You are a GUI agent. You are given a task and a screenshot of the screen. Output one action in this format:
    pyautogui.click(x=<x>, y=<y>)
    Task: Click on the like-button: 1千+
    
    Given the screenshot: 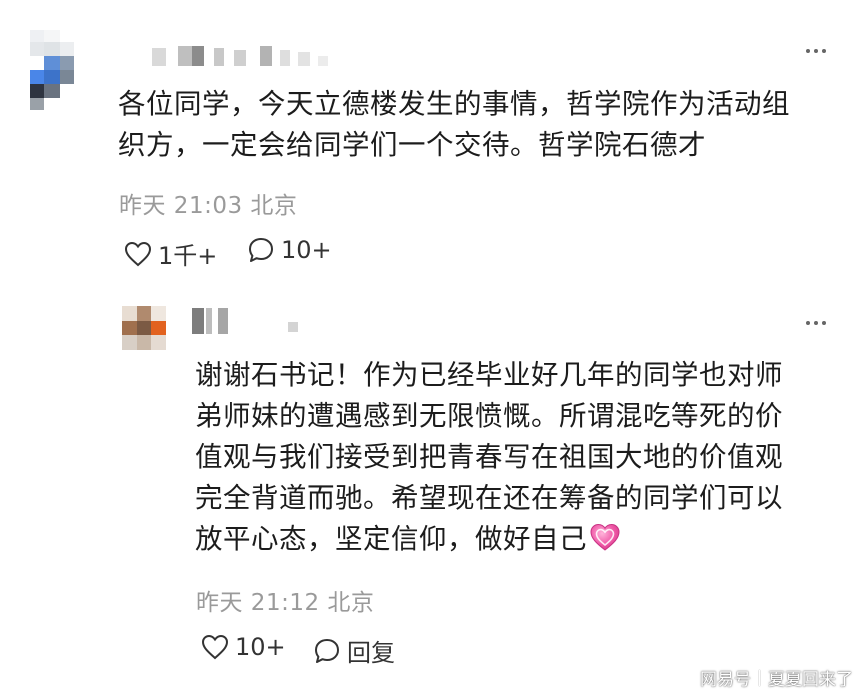 What is the action you would take?
    pyautogui.click(x=170, y=253)
    